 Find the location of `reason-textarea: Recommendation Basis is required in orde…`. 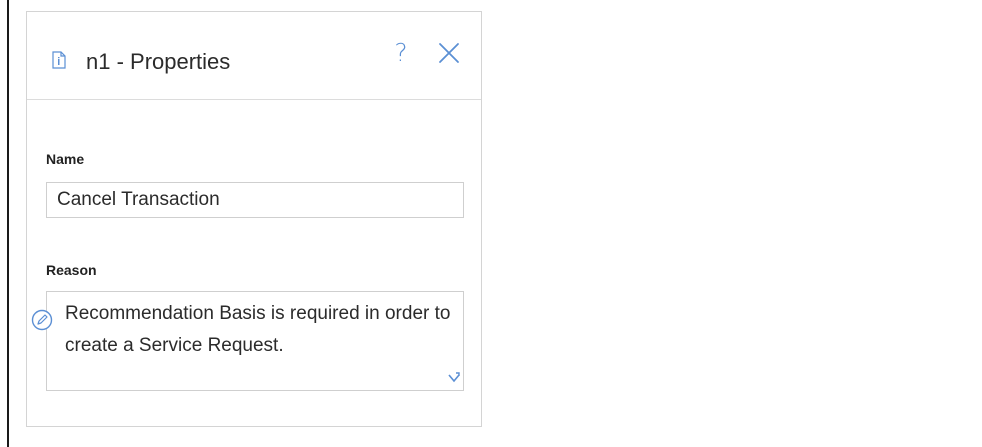

reason-textarea: Recommendation Basis is required in orde… is located at coordinates (255, 341).